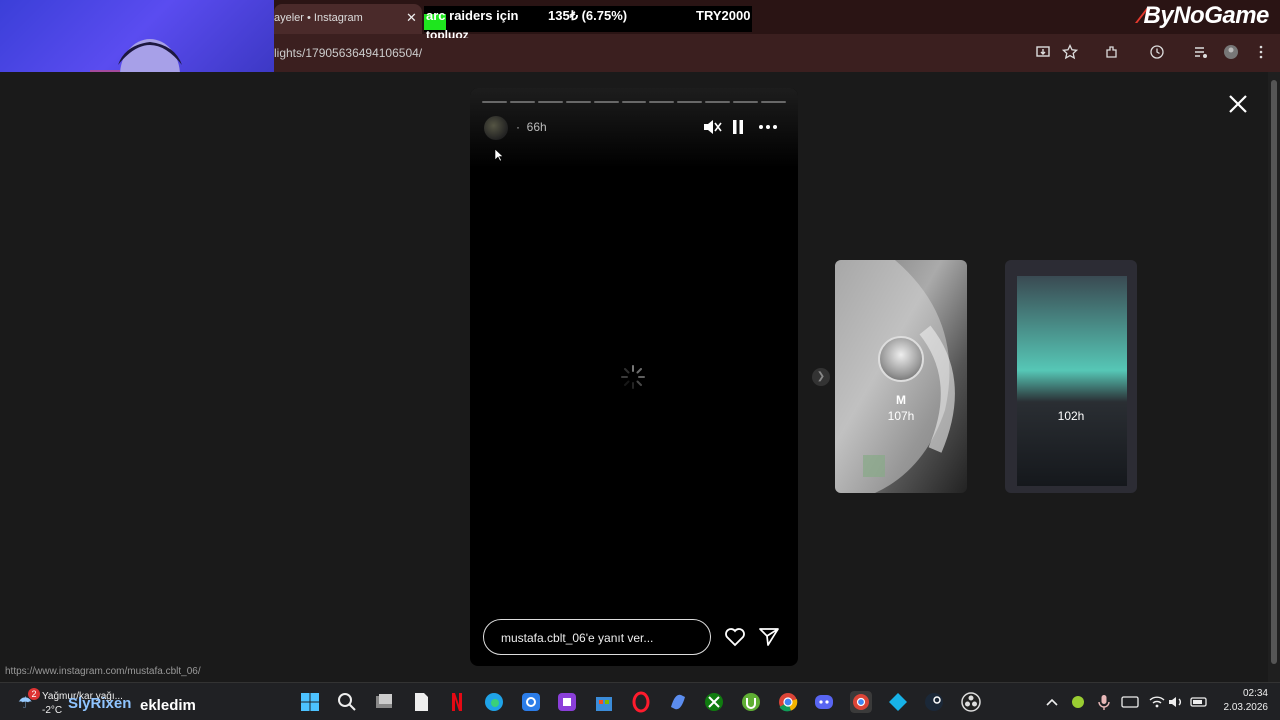 Image resolution: width=1280 pixels, height=720 pixels. I want to click on thumb-2-image, so click(1072, 381).